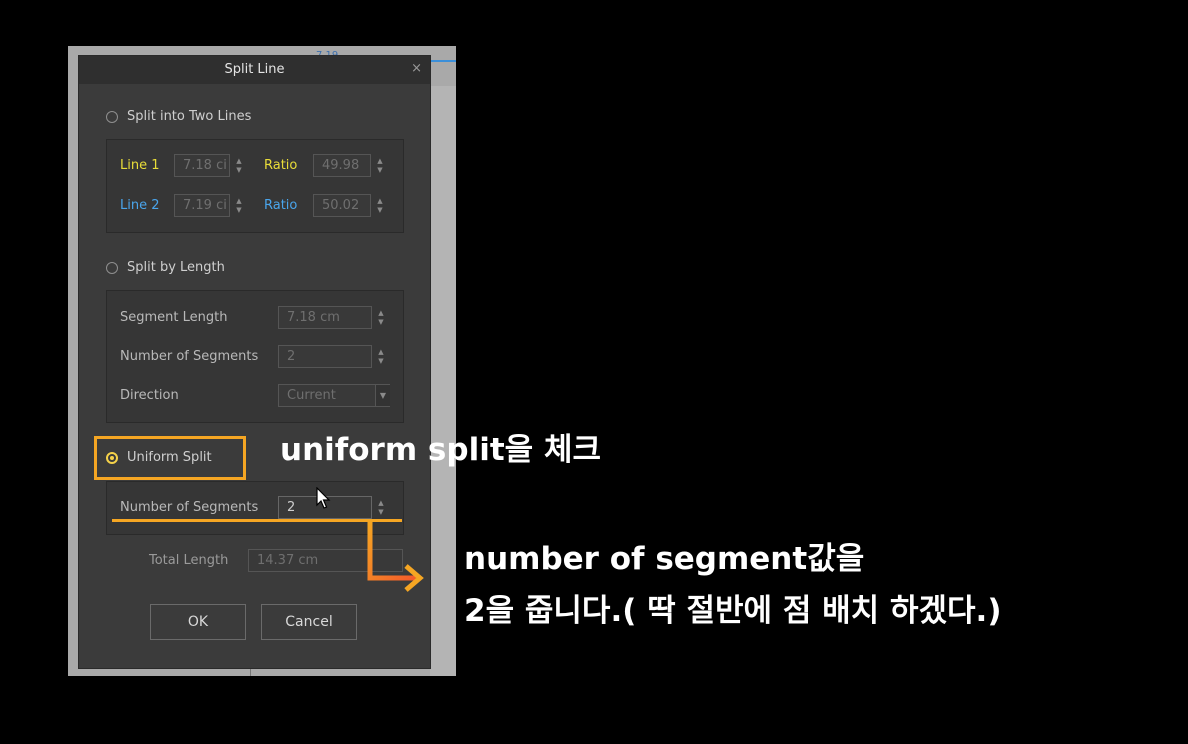 The width and height of the screenshot is (1188, 744). What do you see at coordinates (382, 395) in the screenshot?
I see `dropdown-arrow-icon: ▼` at bounding box center [382, 395].